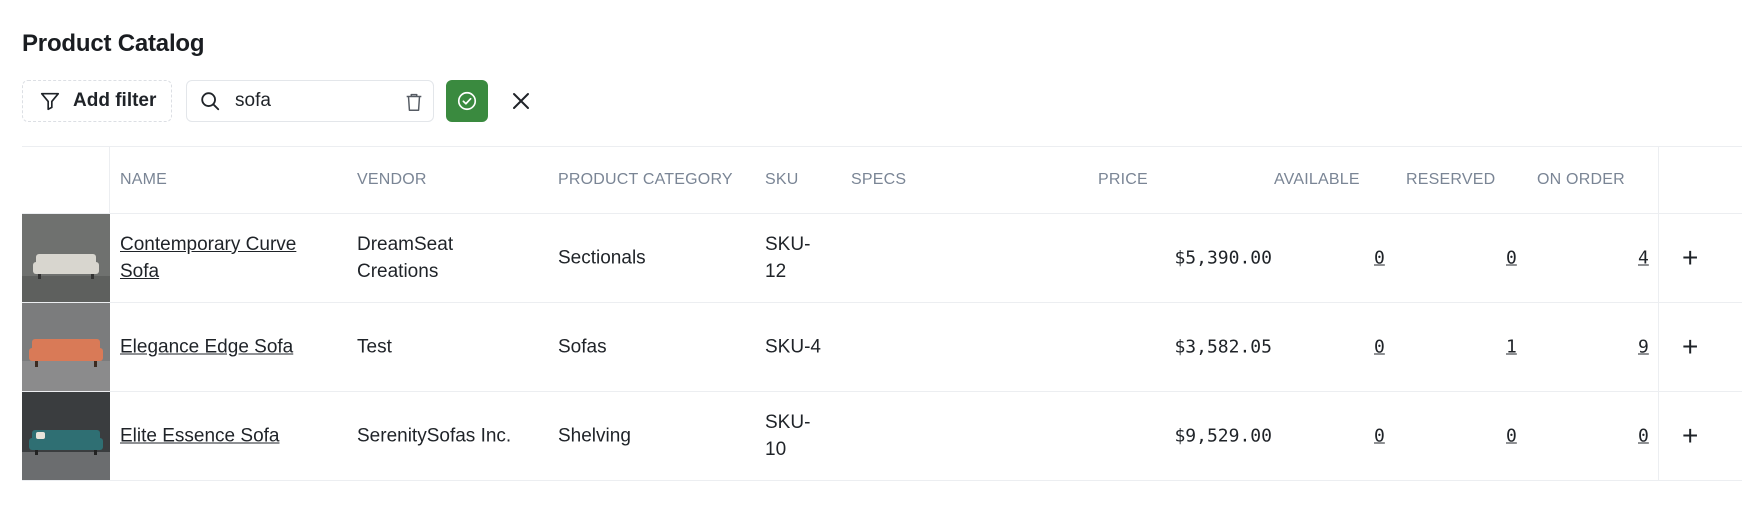  What do you see at coordinates (788, 436) in the screenshot?
I see `sku-cell: SKU-10` at bounding box center [788, 436].